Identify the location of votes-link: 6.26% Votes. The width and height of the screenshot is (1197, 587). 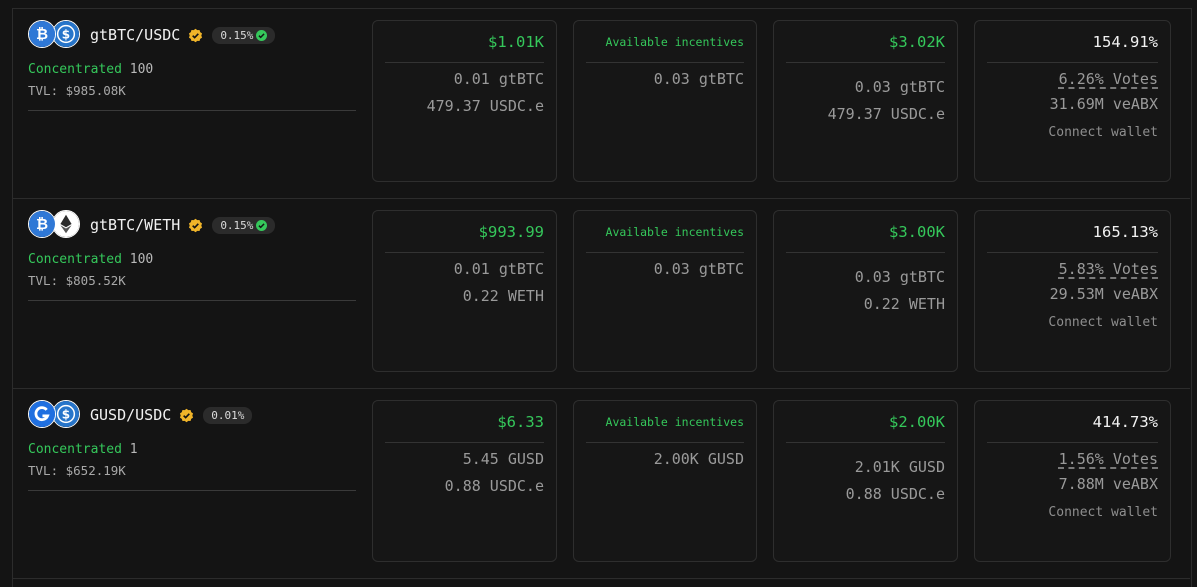
(1108, 79).